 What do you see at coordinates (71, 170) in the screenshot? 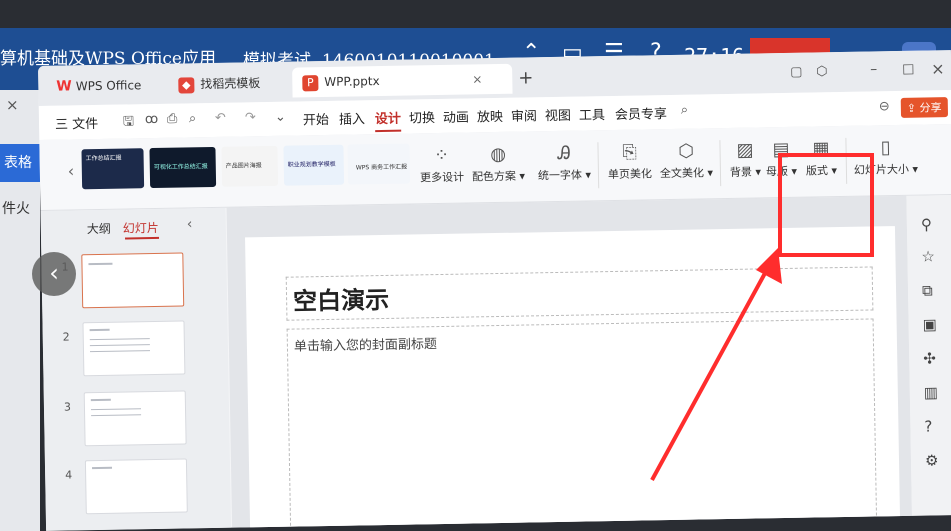
I see `chevron-left-icon: ‹` at bounding box center [71, 170].